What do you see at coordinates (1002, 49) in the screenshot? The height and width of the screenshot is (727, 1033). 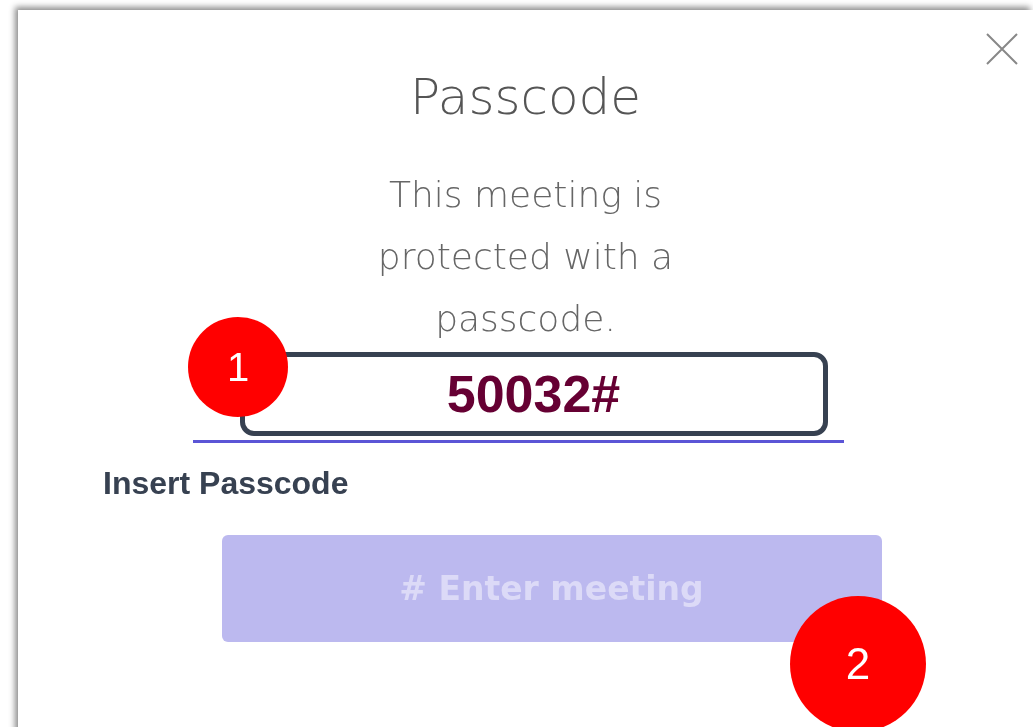 I see `close-icon` at bounding box center [1002, 49].